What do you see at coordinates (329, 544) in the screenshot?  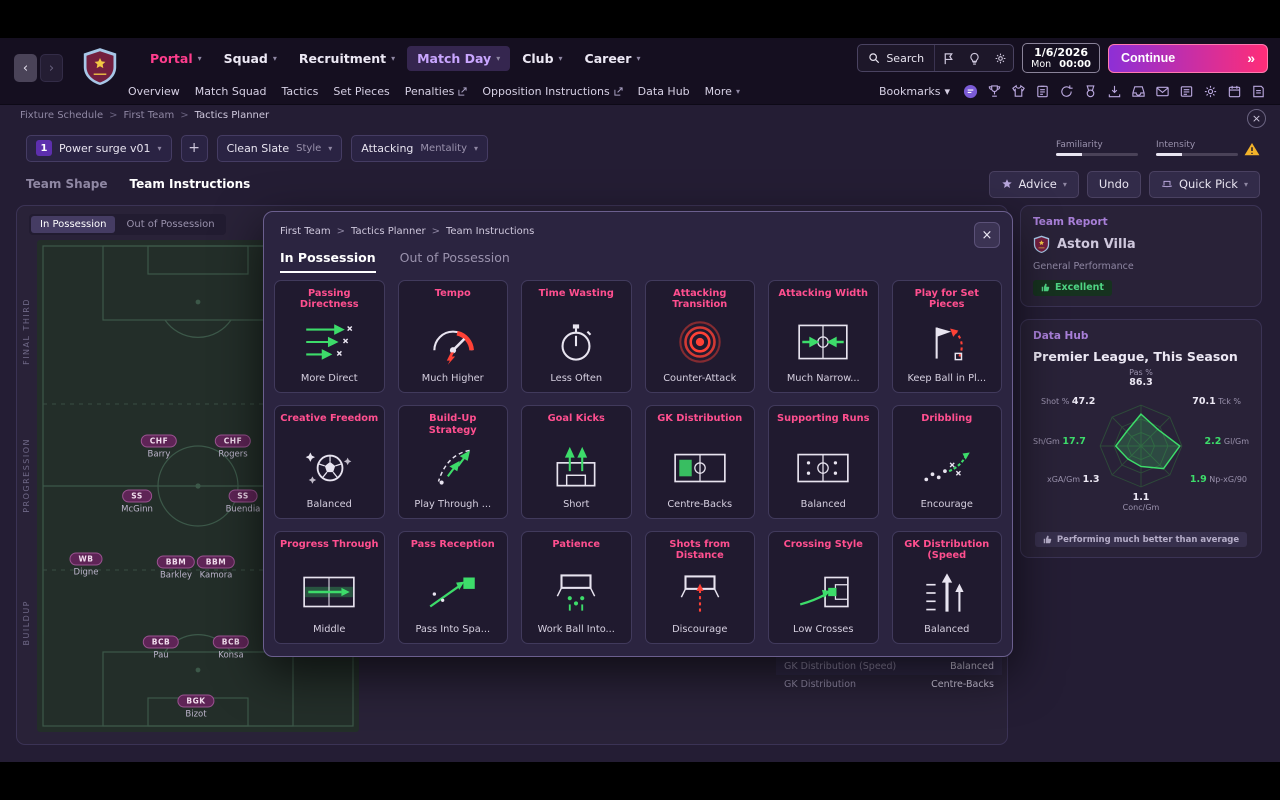 I see `card-title: Progress Through` at bounding box center [329, 544].